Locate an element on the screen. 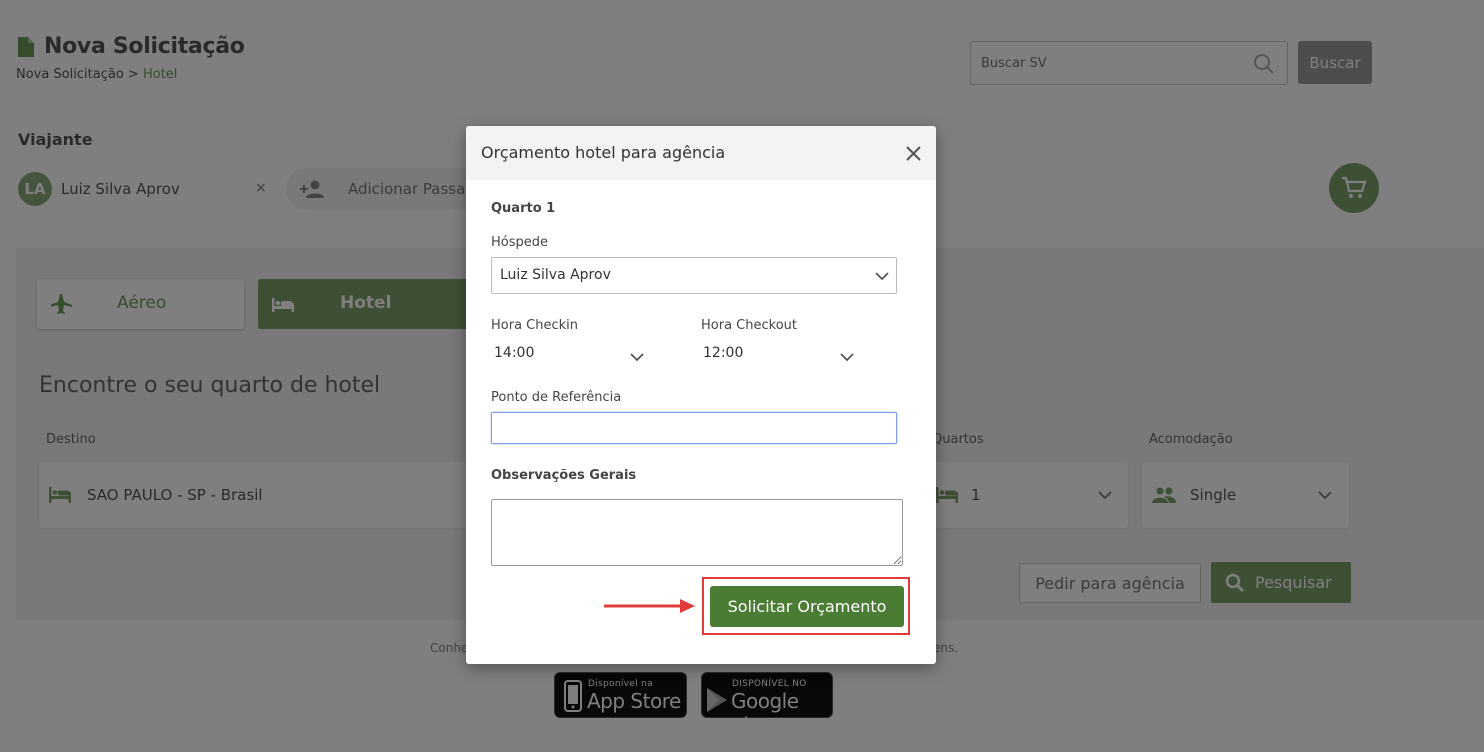  checkout-value: 12:00 is located at coordinates (723, 353).